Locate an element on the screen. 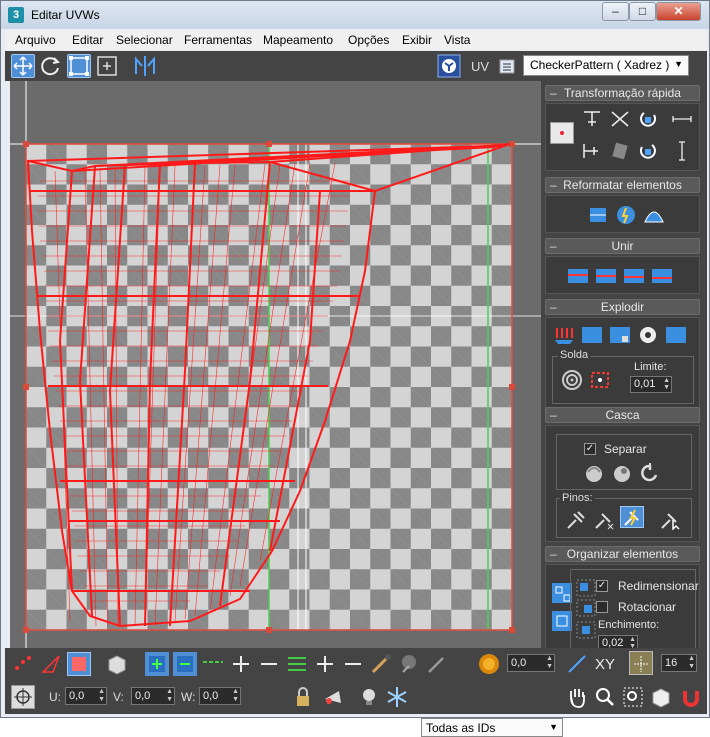 The width and height of the screenshot is (710, 737). pack-together-icon is located at coordinates (586, 588).